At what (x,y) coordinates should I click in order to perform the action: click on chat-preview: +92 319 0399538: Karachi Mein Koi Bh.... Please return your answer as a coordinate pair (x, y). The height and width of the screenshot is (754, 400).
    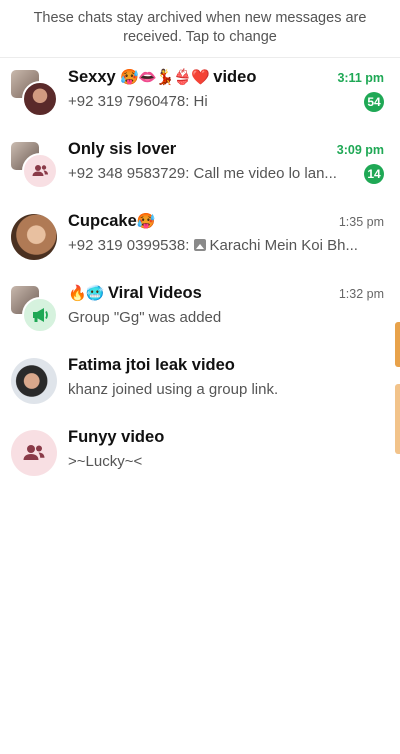
    Looking at the image, I should click on (213, 245).